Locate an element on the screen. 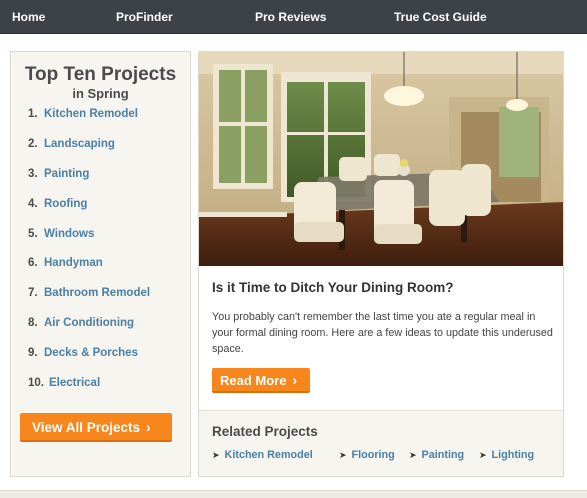 Image resolution: width=587 pixels, height=498 pixels. nav-profinder-link: ProFinder is located at coordinates (144, 17).